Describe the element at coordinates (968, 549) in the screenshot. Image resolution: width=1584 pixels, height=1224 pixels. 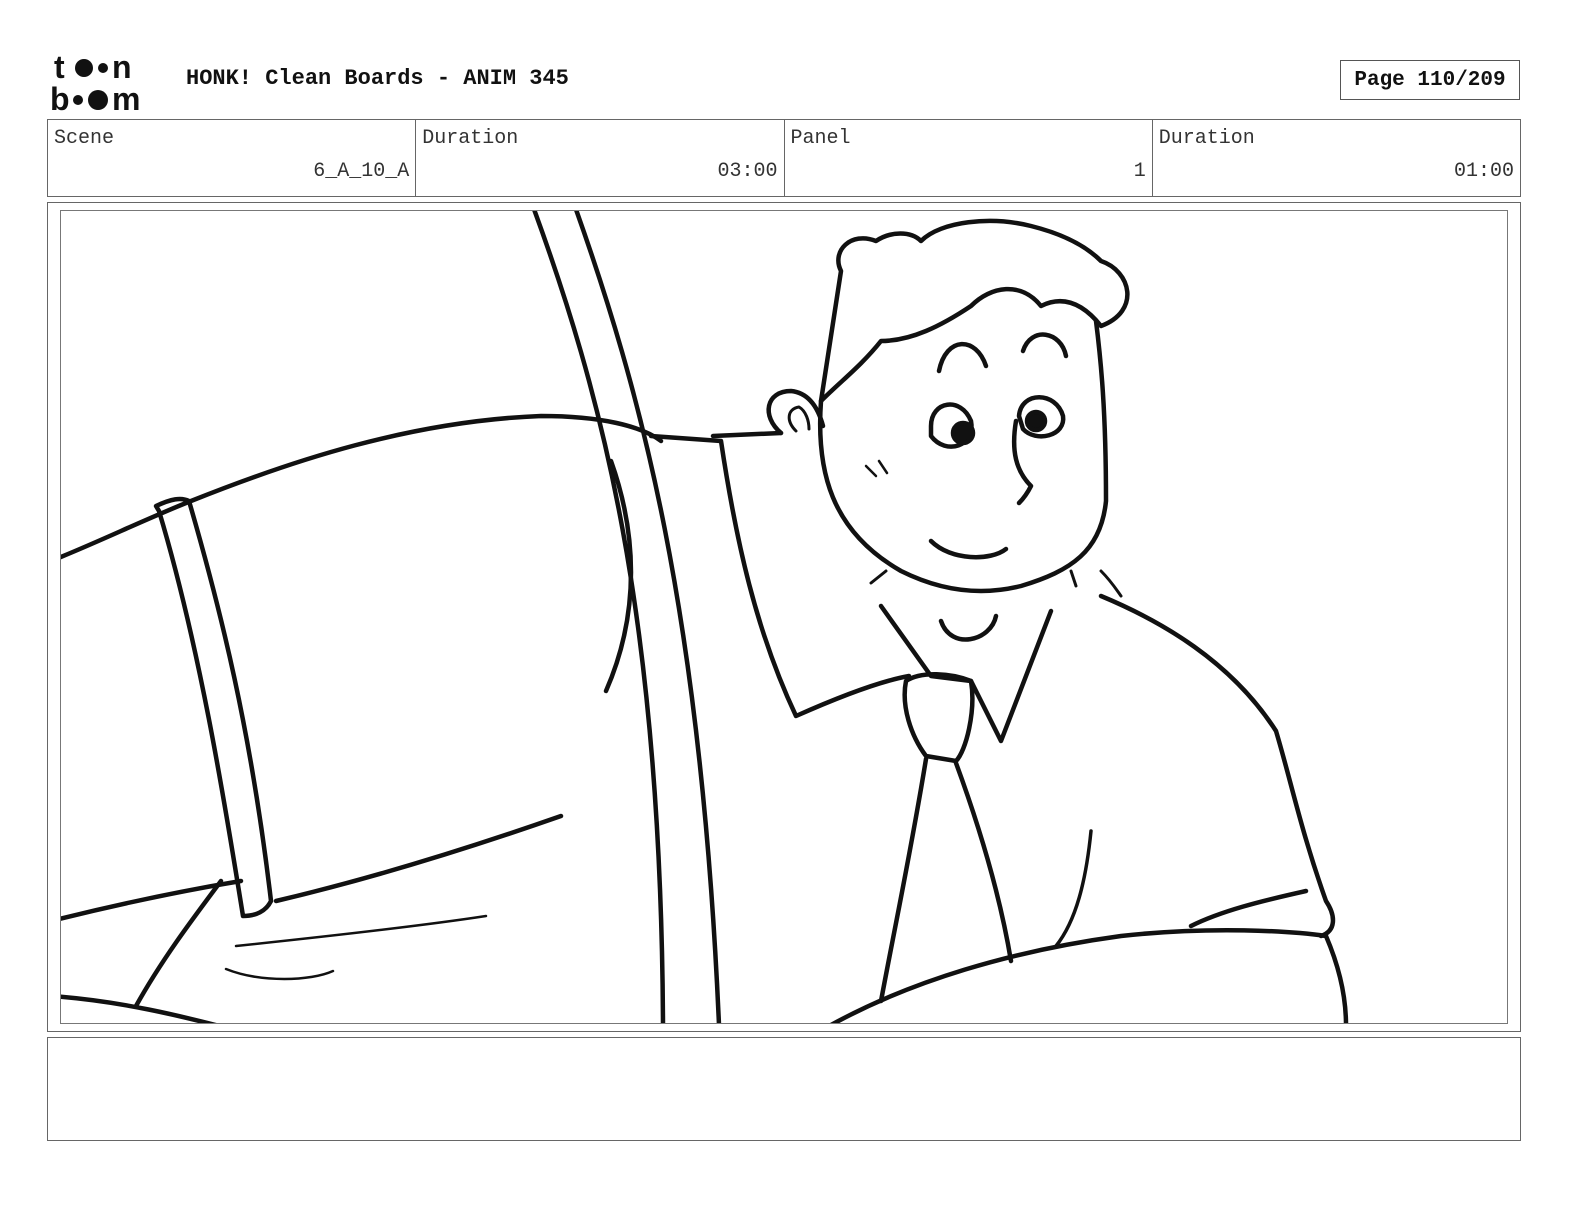
I see `character-mouth` at that location.